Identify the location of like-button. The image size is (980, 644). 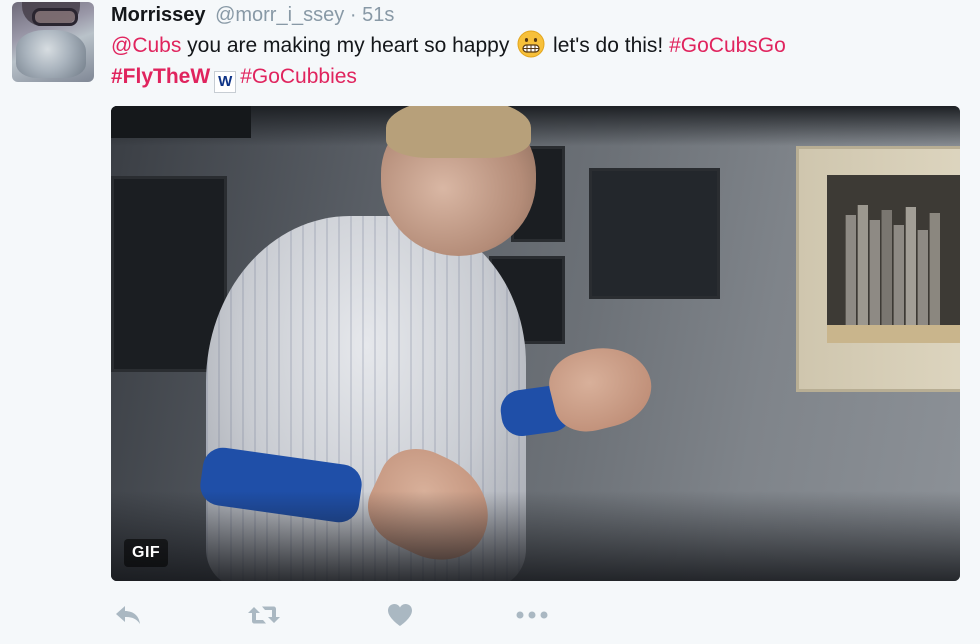
(400, 615).